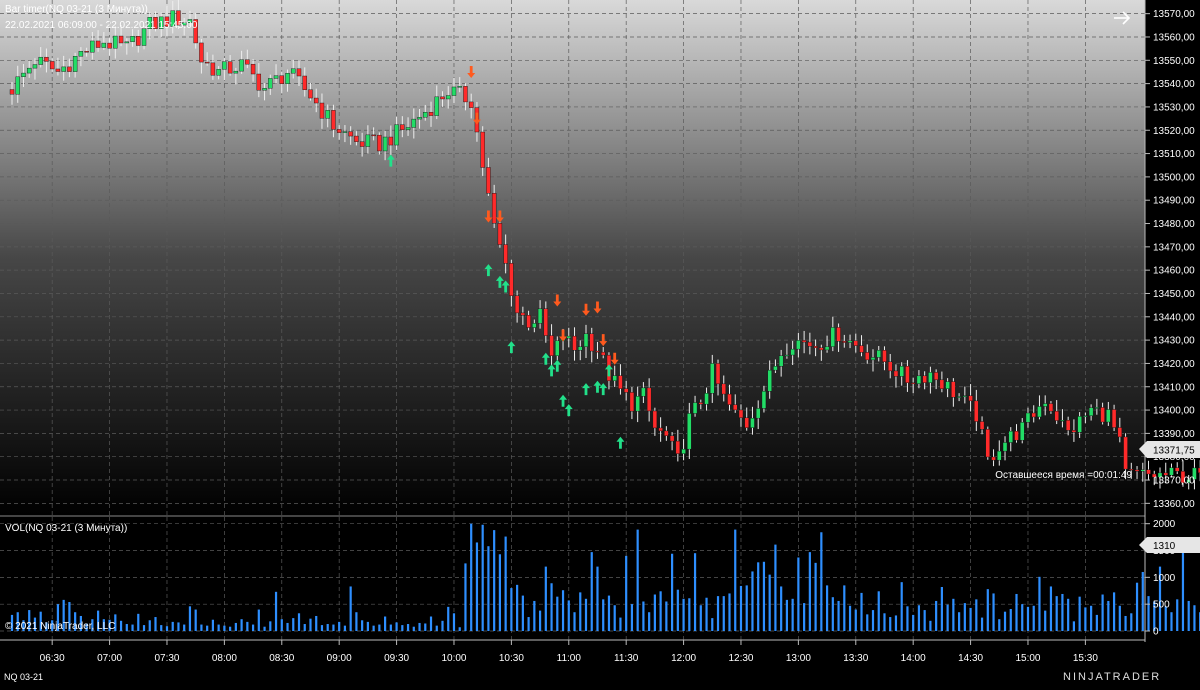  What do you see at coordinates (1085, 658) in the screenshot?
I see `time-tick-label: 15:30` at bounding box center [1085, 658].